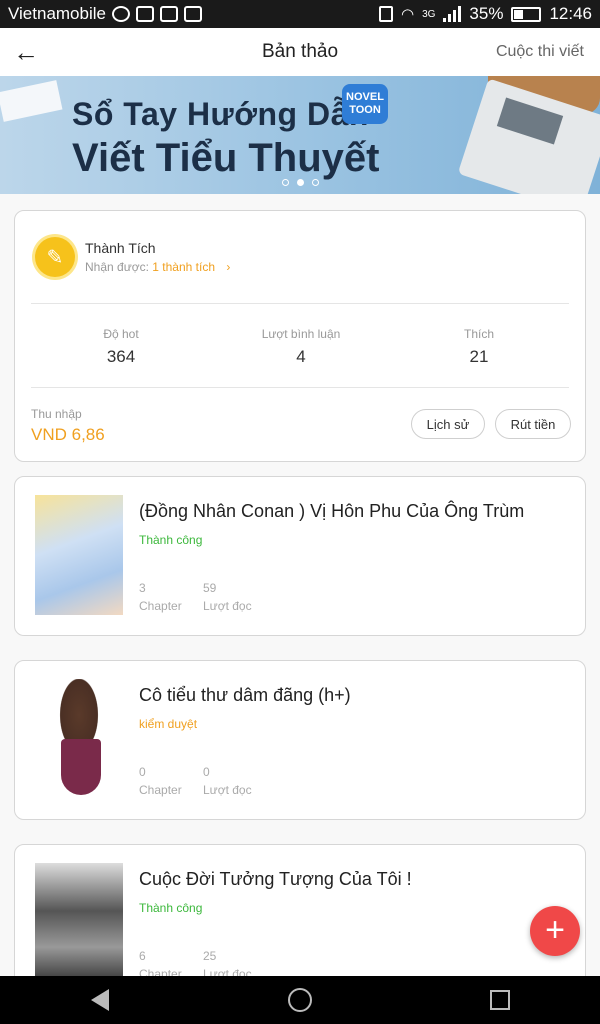 The image size is (600, 1024). I want to click on banner-title-line2: Viết Tiểu Thuyết, so click(226, 158).